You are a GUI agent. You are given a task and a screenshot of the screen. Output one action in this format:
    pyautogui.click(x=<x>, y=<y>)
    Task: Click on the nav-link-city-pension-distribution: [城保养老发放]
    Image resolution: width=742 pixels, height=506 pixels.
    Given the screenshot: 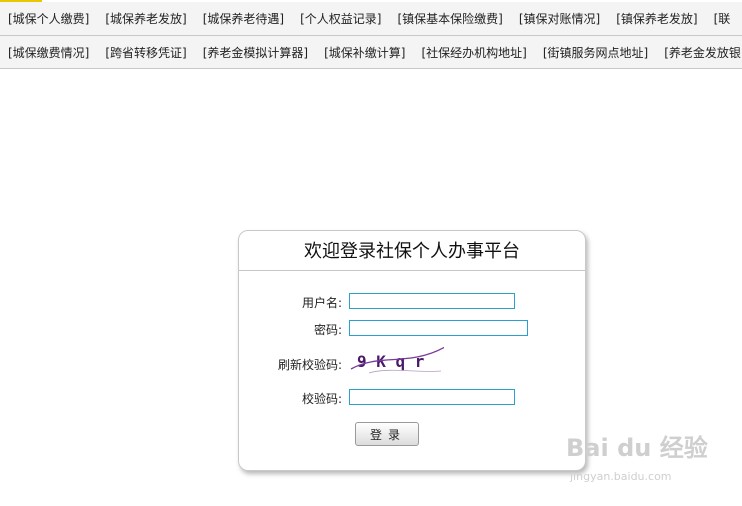 What is the action you would take?
    pyautogui.click(x=145, y=18)
    